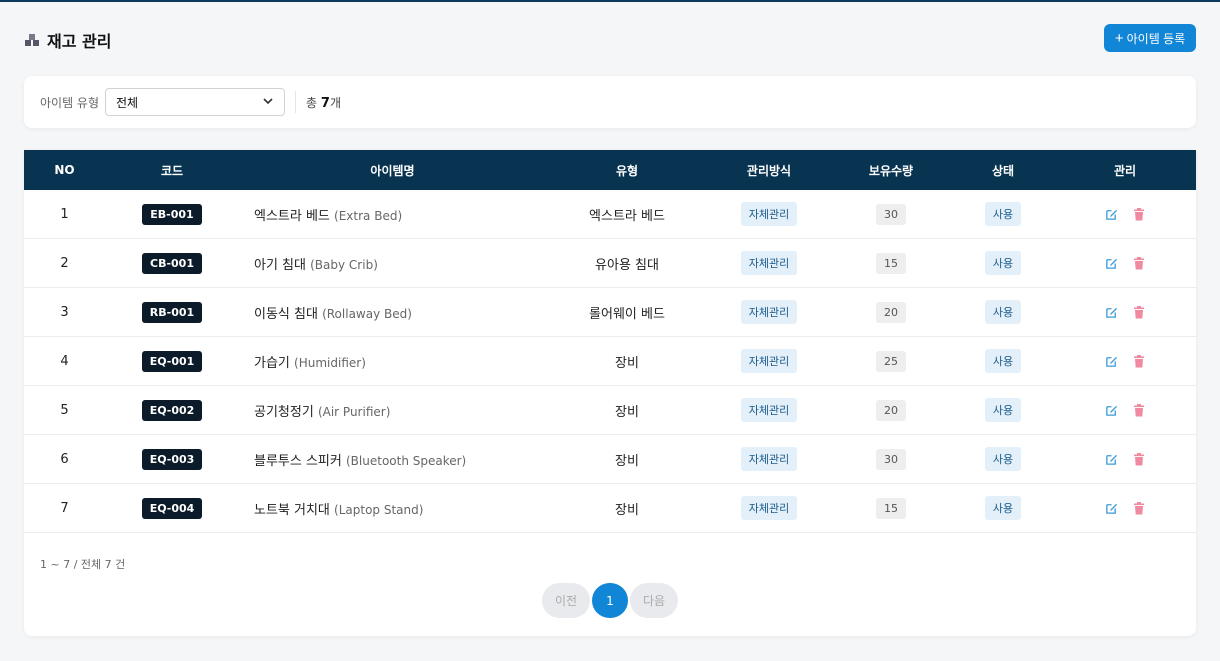  What do you see at coordinates (272, 363) in the screenshot?
I see `item-name: 가습기` at bounding box center [272, 363].